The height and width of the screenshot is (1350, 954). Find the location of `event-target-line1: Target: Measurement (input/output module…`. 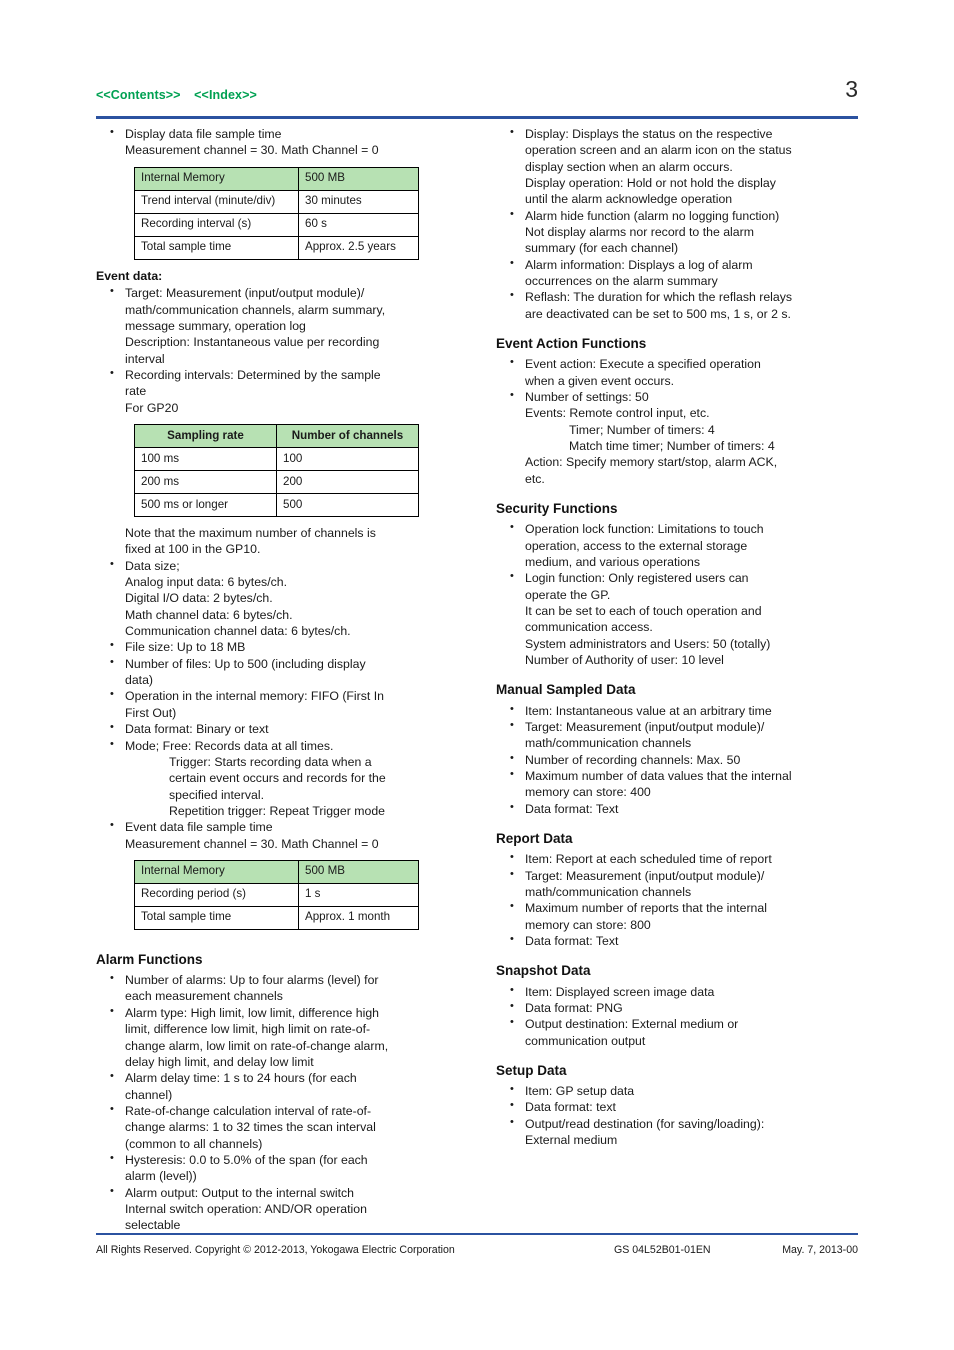

event-target-line1: Target: Measurement (input/output module… is located at coordinates (245, 293).